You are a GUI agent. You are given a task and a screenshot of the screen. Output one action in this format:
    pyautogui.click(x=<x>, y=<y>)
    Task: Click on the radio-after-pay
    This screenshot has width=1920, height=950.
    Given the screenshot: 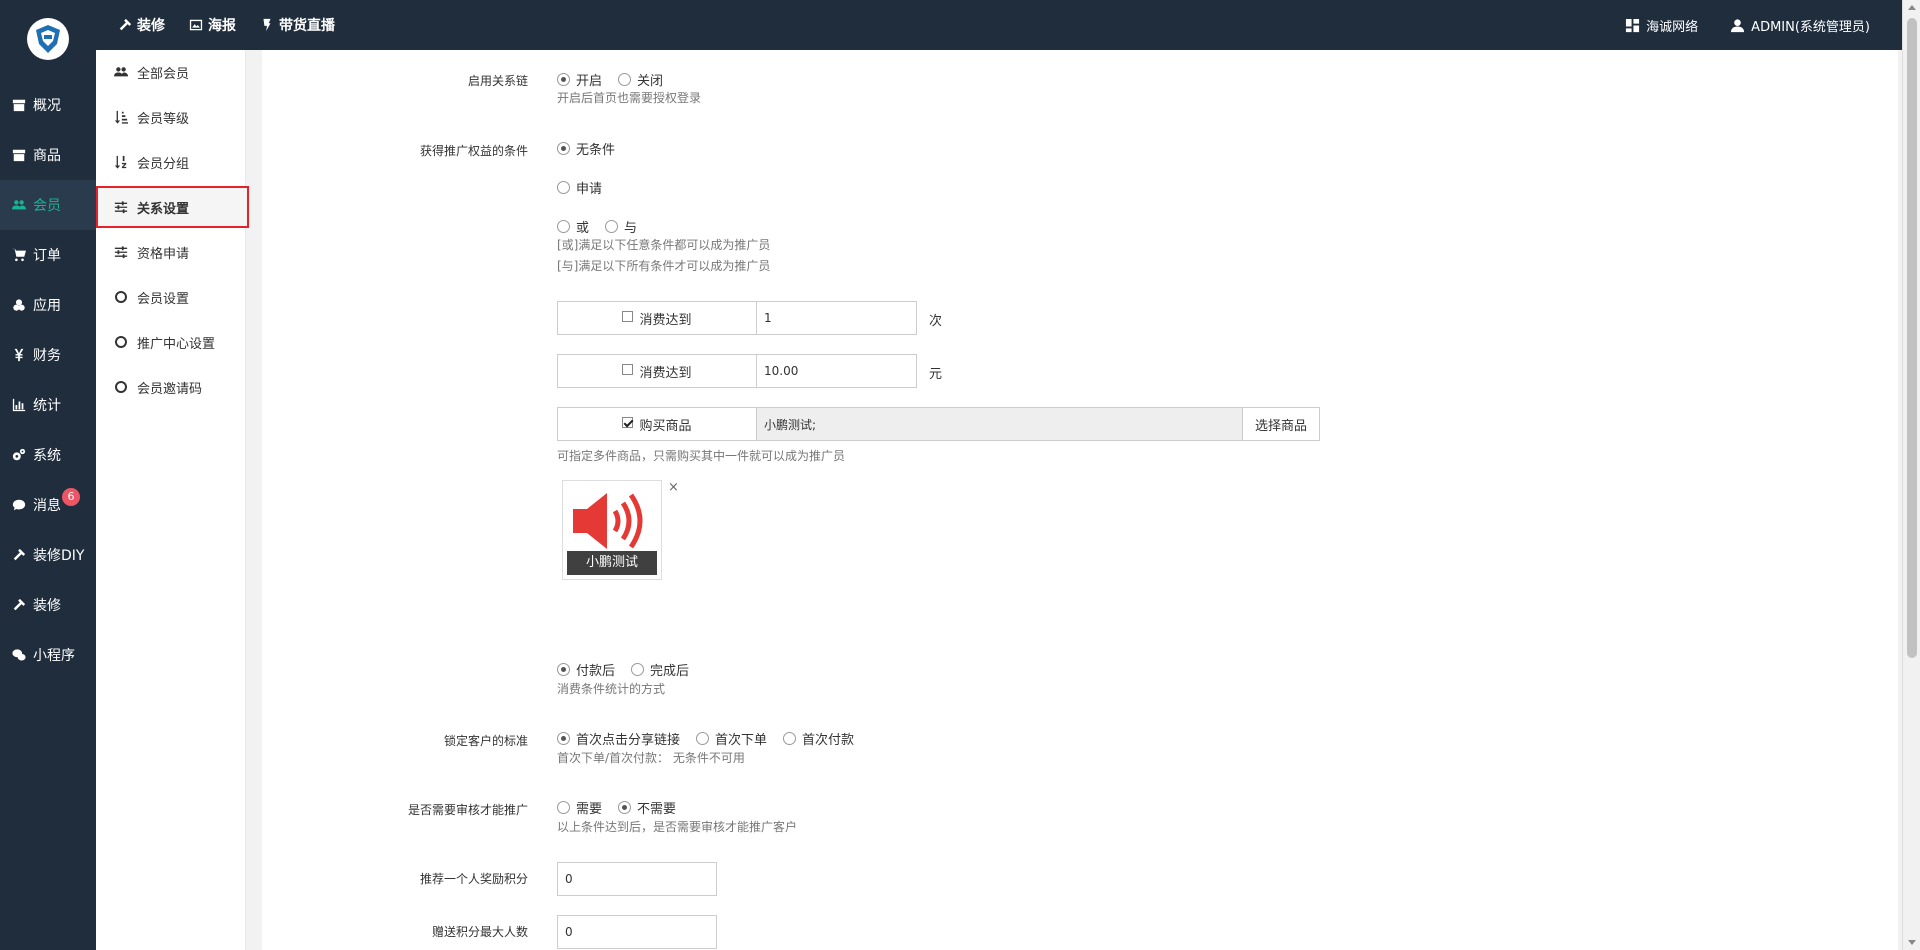 What is the action you would take?
    pyautogui.click(x=563, y=669)
    